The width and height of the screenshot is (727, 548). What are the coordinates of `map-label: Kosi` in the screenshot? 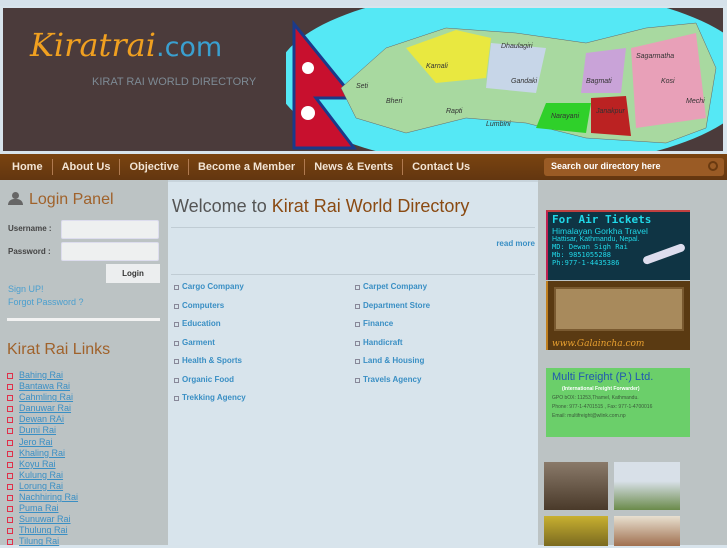 It's located at (668, 81).